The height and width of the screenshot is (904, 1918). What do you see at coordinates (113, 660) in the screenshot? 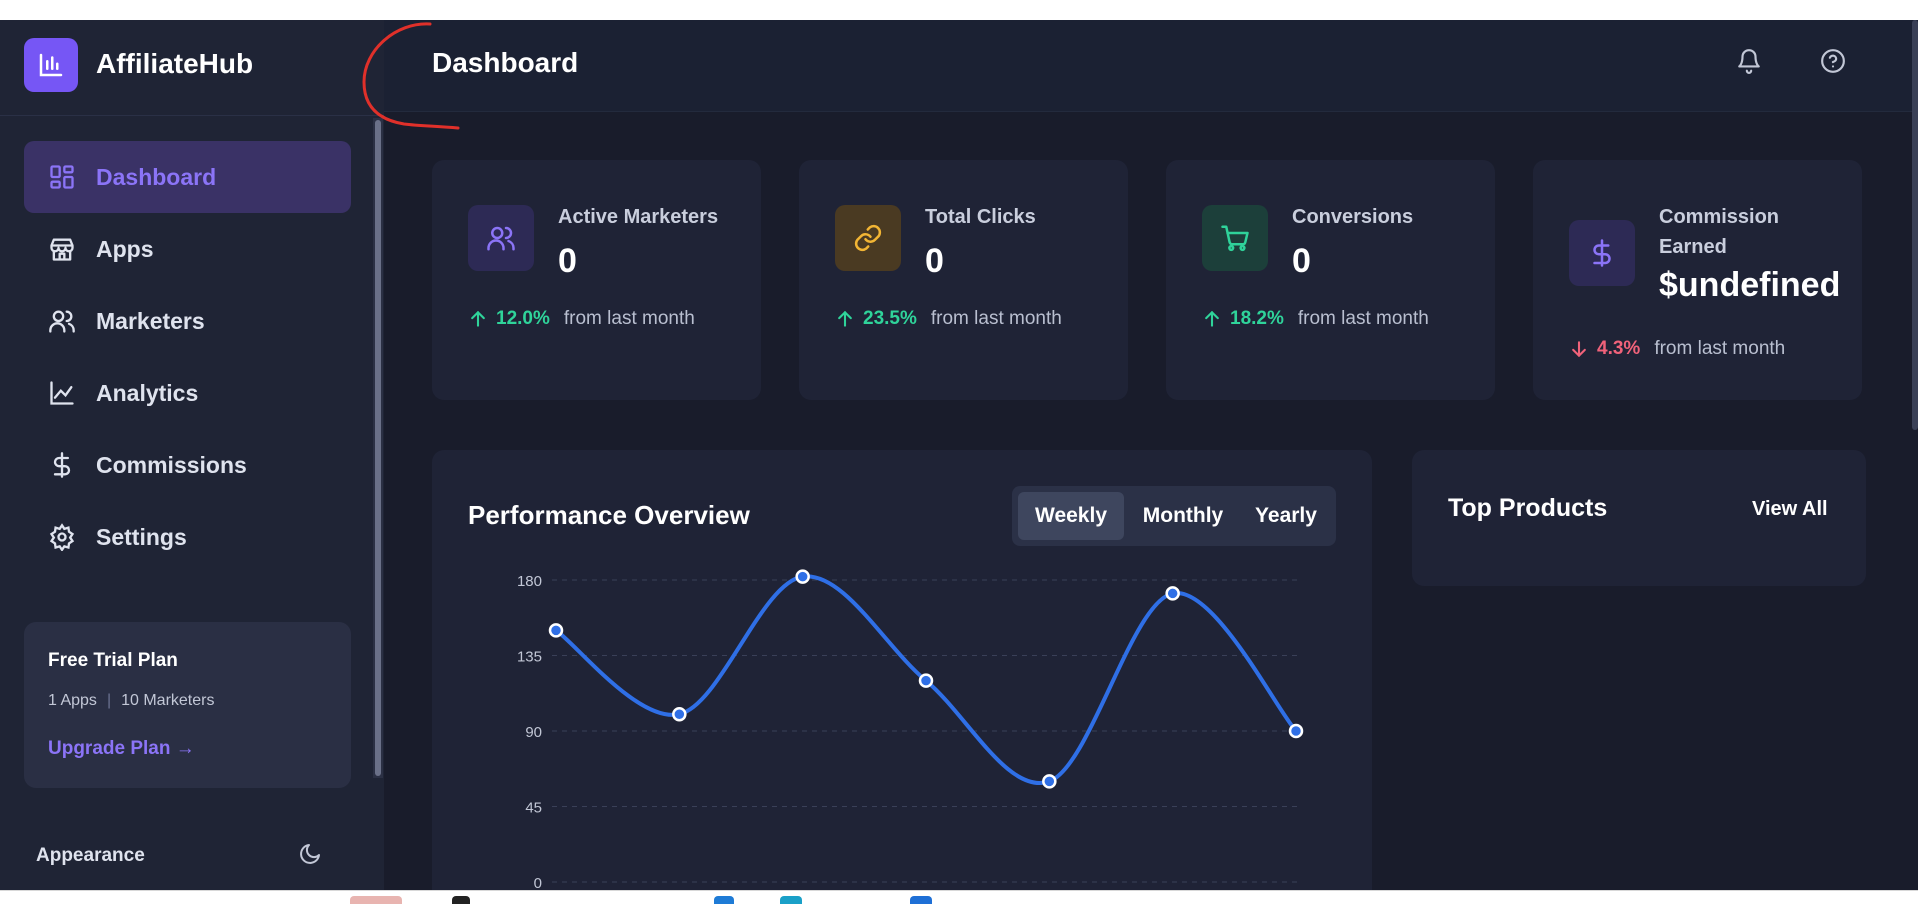
I see `plan-title: Free Trial Plan` at bounding box center [113, 660].